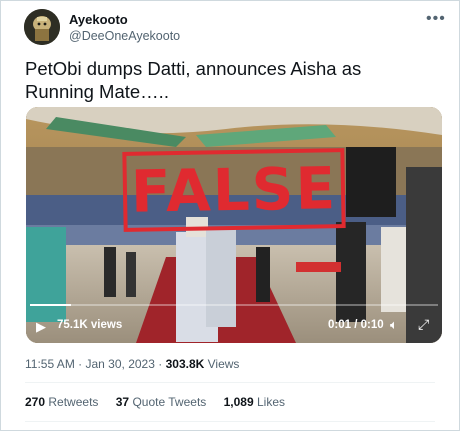 The image size is (460, 431). Describe the element at coordinates (394, 325) in the screenshot. I see `volume-icon: 🔈︎` at that location.